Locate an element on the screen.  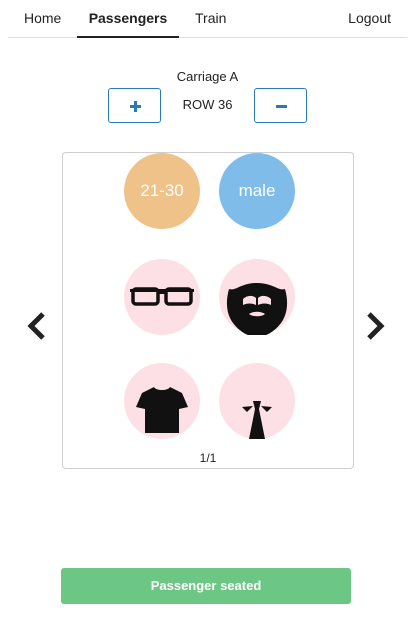
carriage-title: Carriage A is located at coordinates (207, 76).